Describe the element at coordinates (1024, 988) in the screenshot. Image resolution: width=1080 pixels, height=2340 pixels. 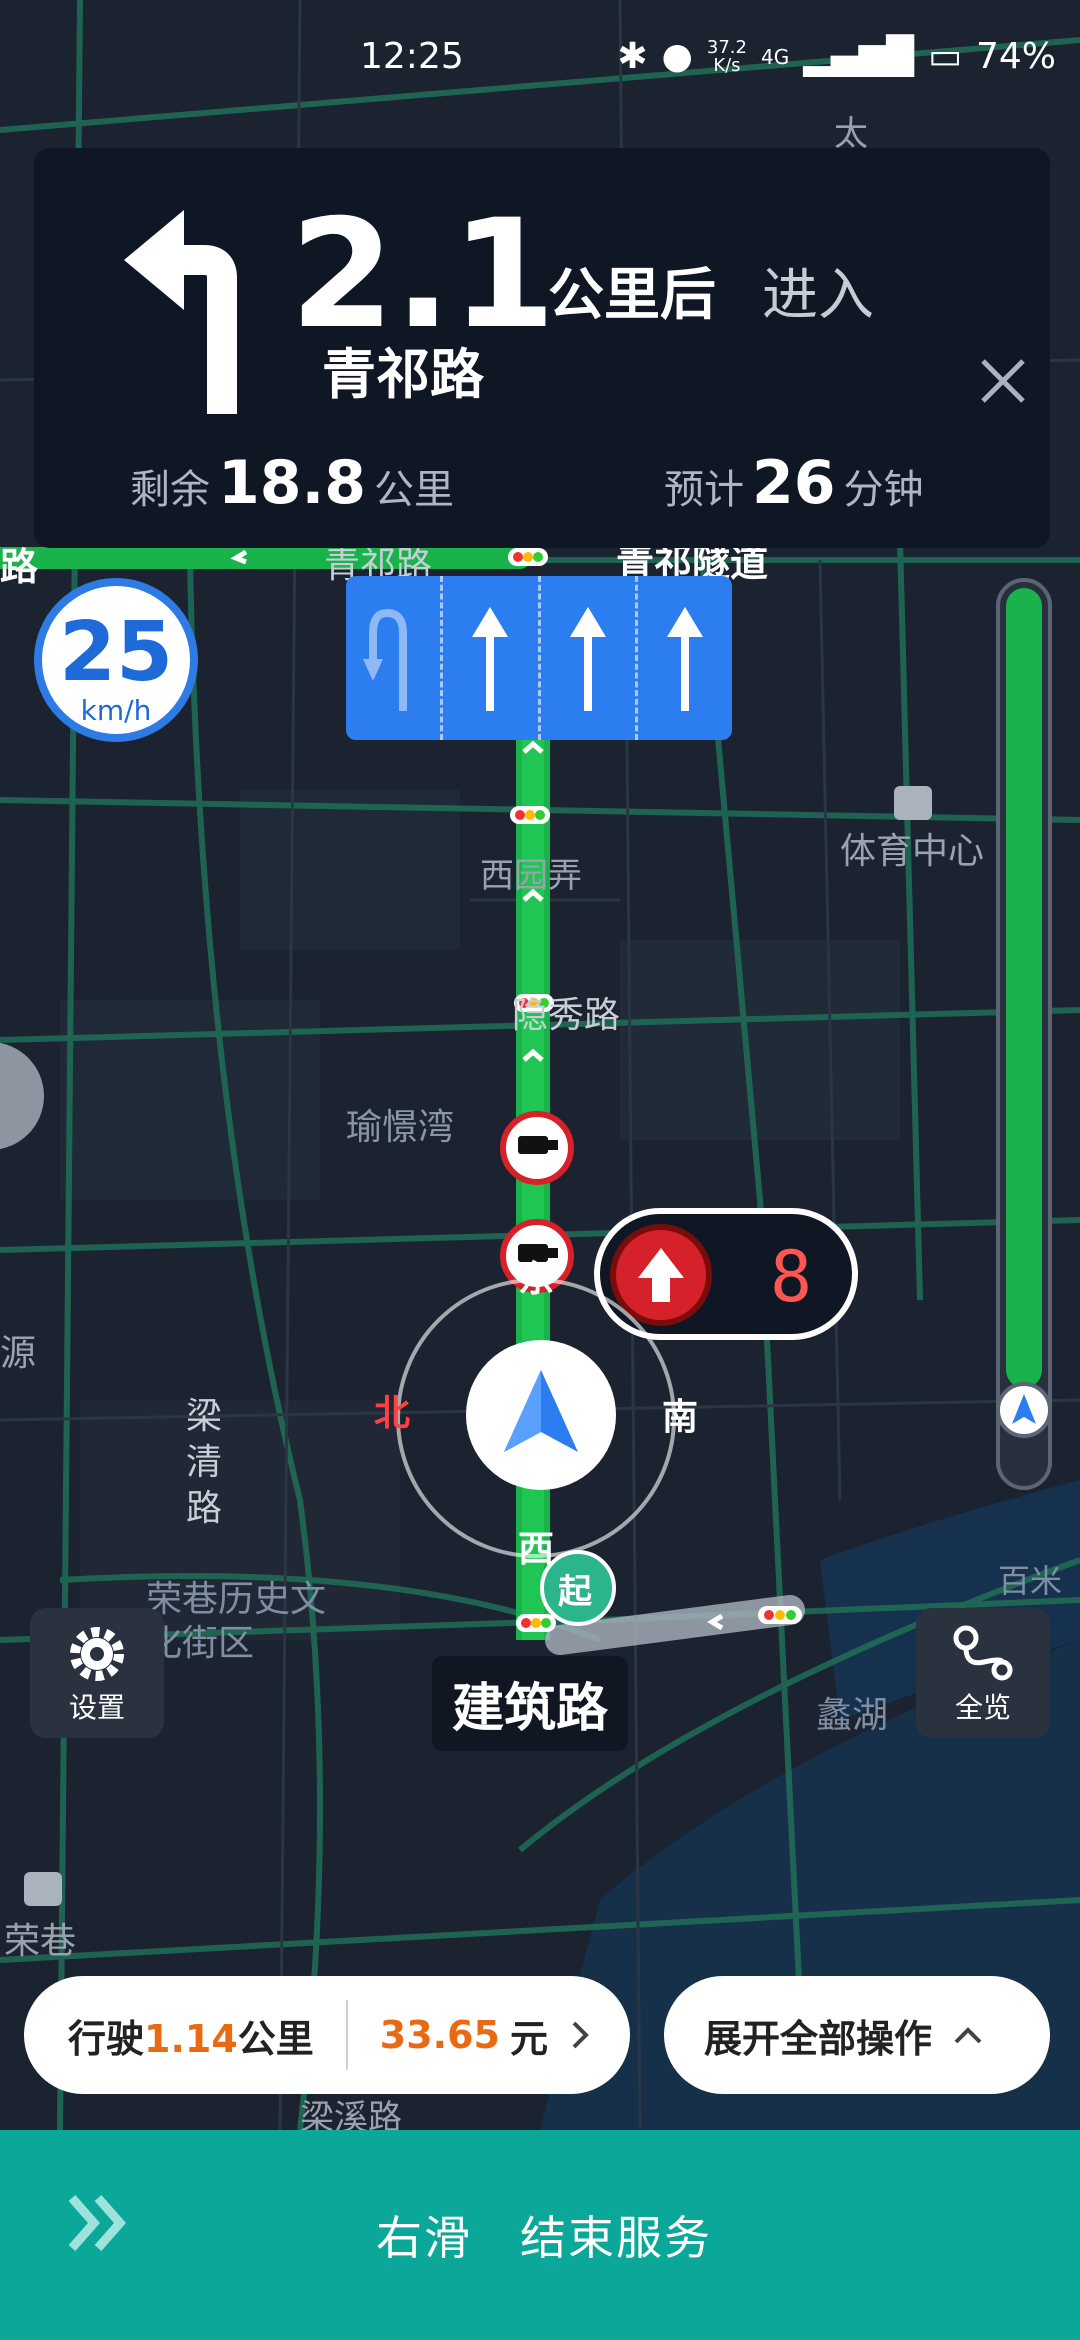
I see `route-progress-fill` at that location.